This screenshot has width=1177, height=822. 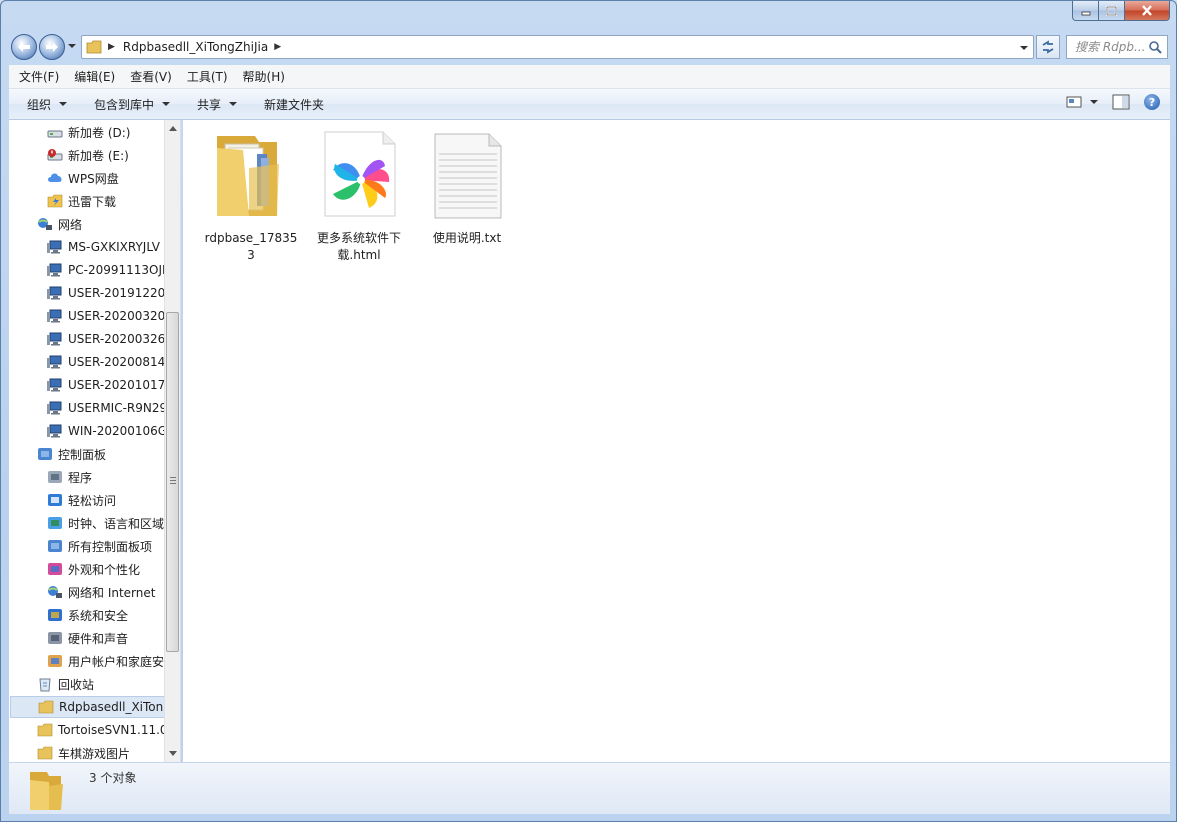 What do you see at coordinates (209, 104) in the screenshot?
I see `share-label: 共享` at bounding box center [209, 104].